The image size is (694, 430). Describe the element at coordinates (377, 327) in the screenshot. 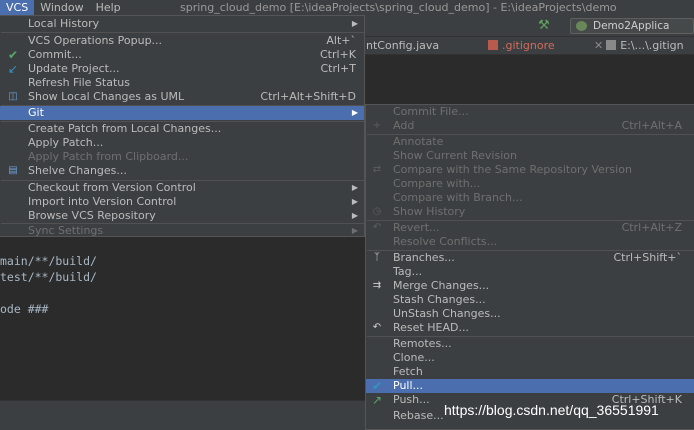

I see `reset-icon: ↶` at that location.